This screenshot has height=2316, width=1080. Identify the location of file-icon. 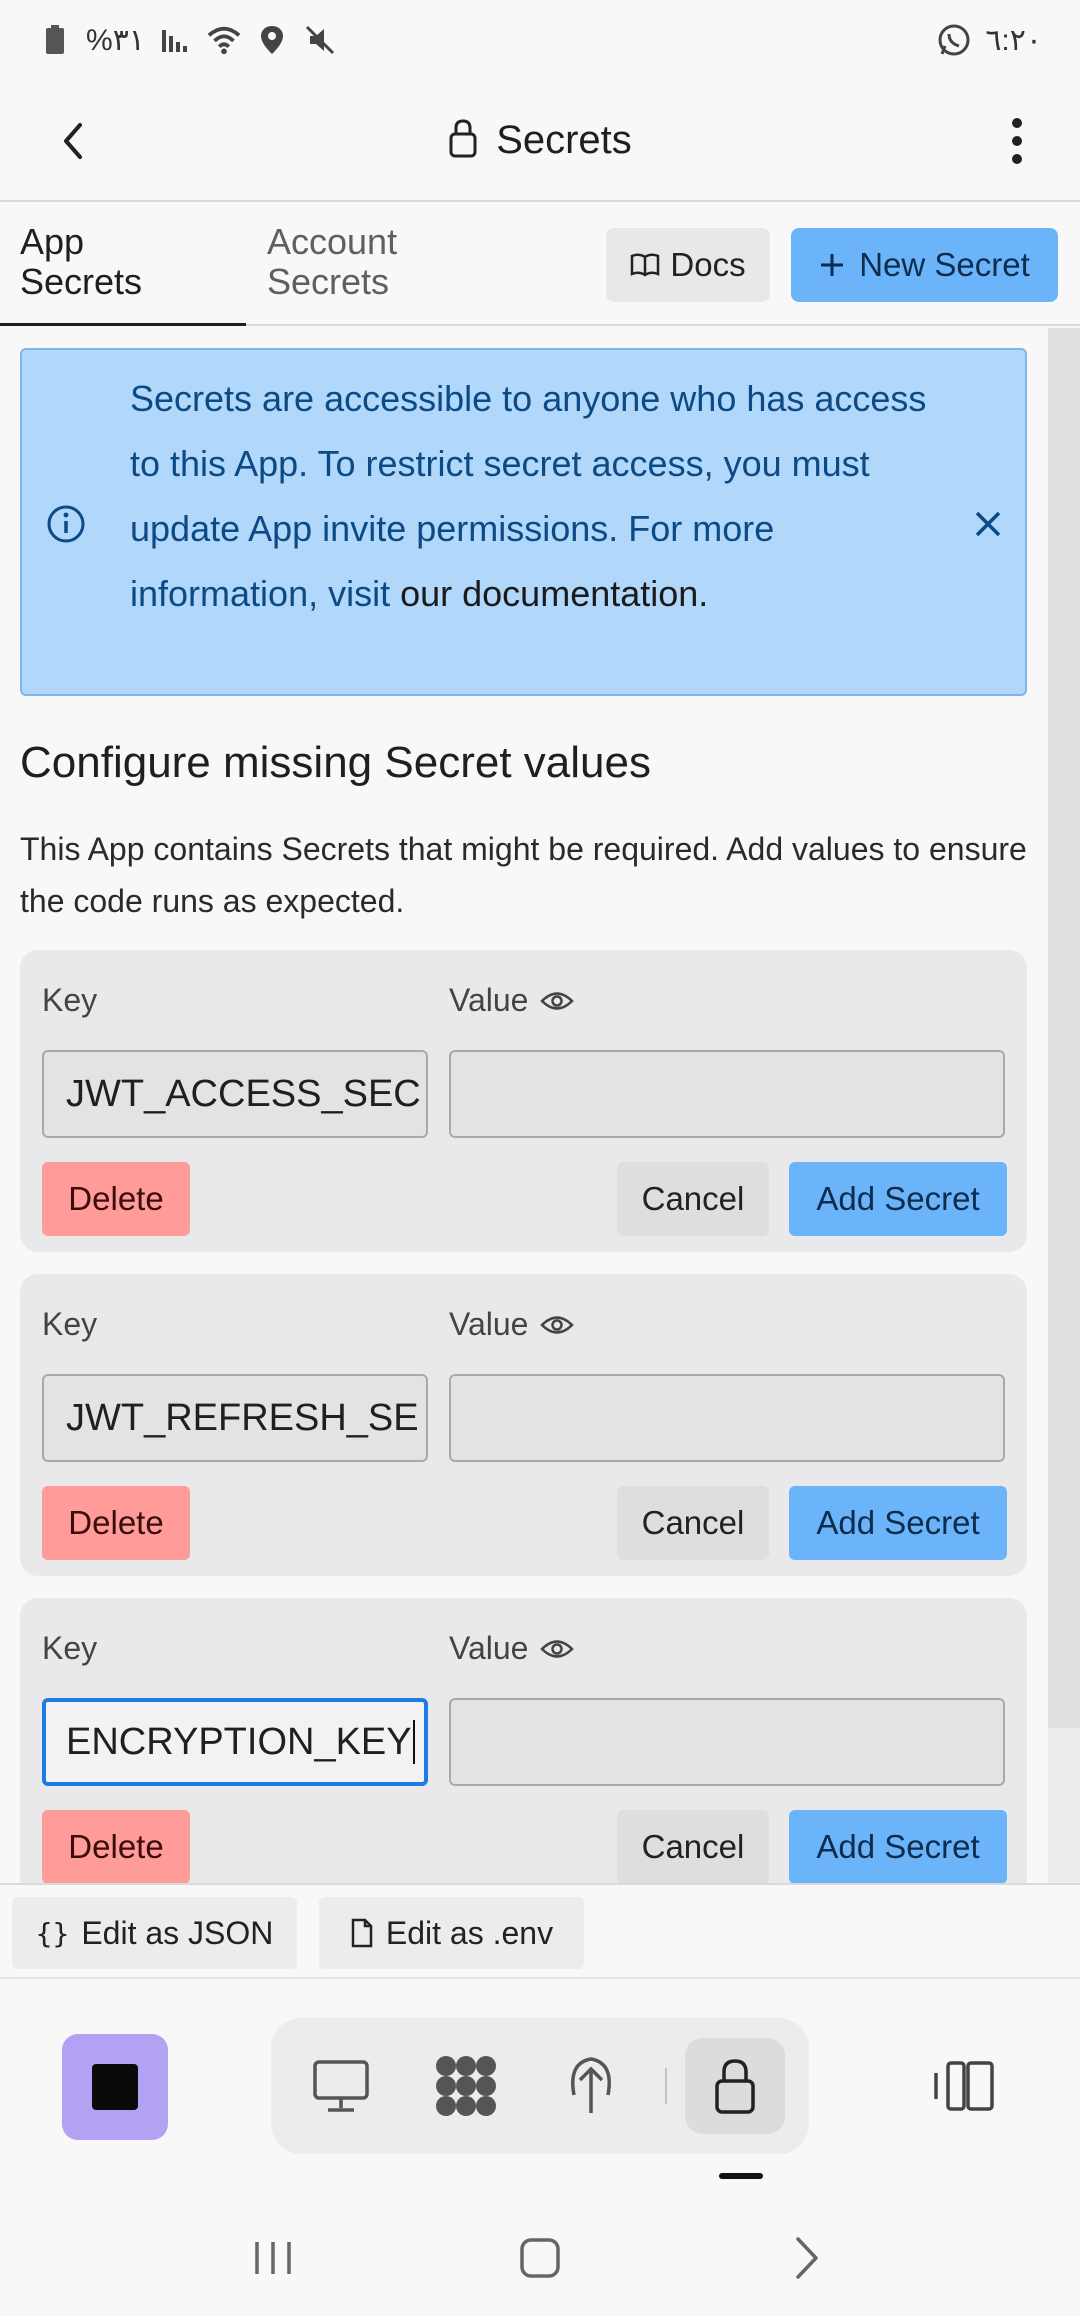
(362, 1933).